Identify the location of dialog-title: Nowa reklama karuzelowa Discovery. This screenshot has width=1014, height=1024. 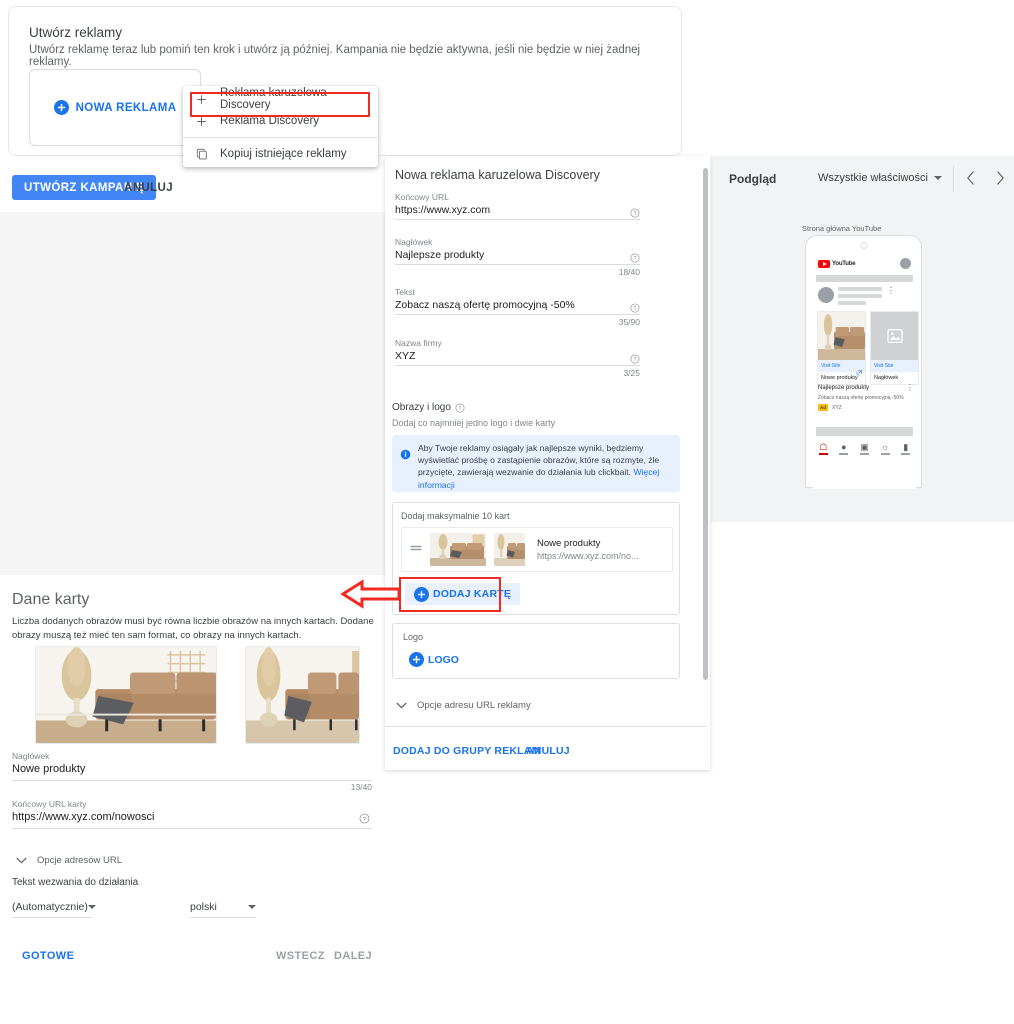
(497, 175).